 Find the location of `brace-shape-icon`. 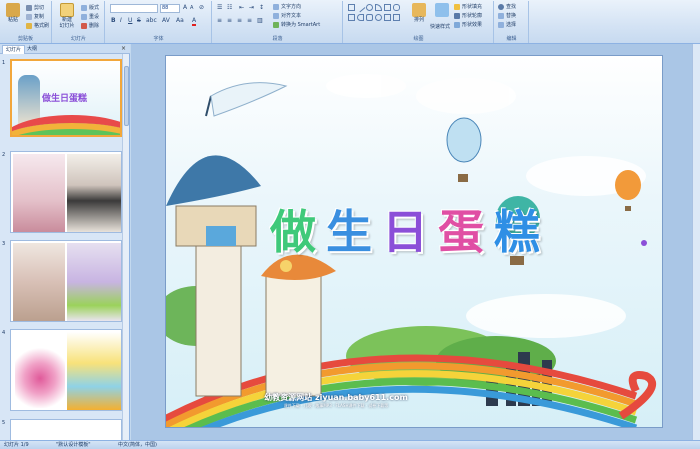

brace-shape-icon is located at coordinates (360, 17).